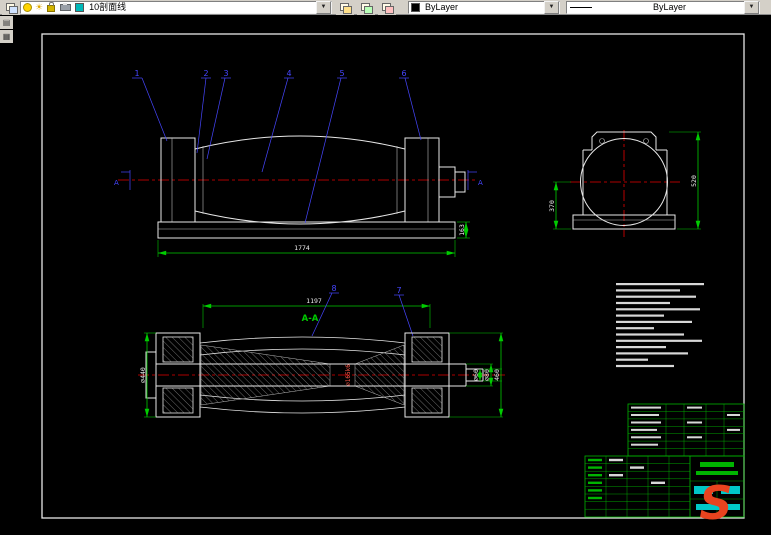  I want to click on dim-overall-length: 1774, so click(302, 248).